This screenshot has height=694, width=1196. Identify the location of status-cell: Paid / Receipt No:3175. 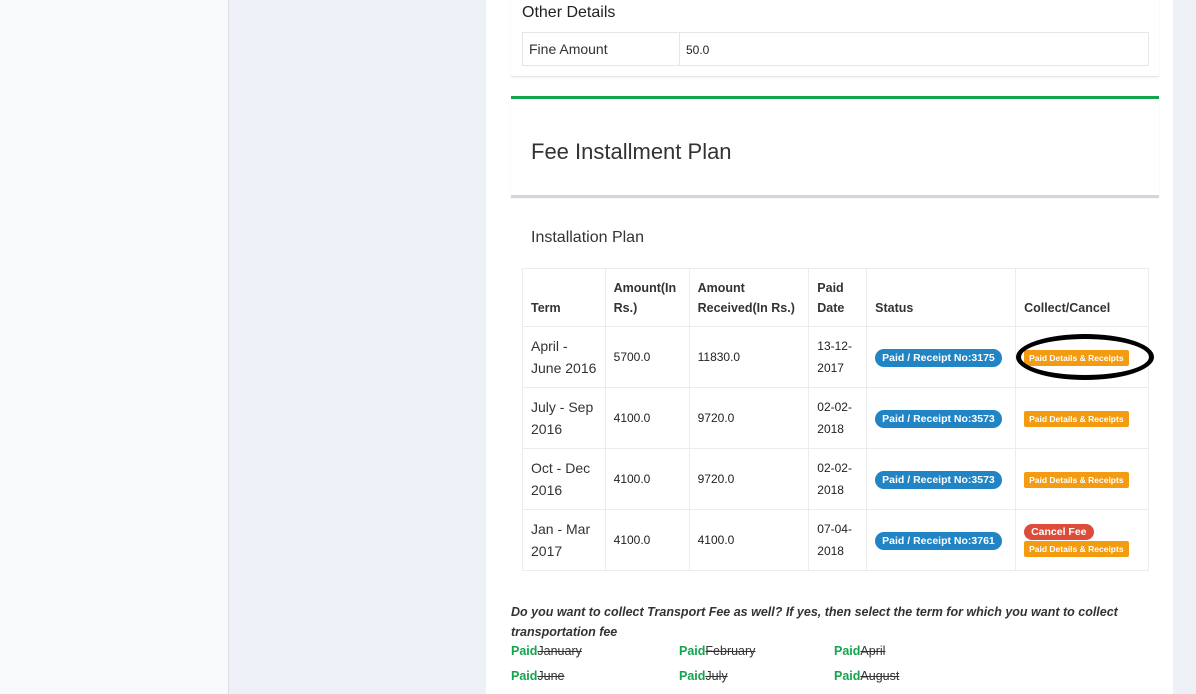
(941, 357).